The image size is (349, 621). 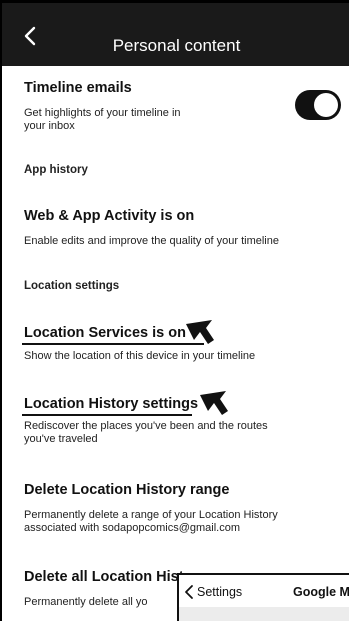 I want to click on delete-all-desc: Permanently delete all yo, so click(x=86, y=602).